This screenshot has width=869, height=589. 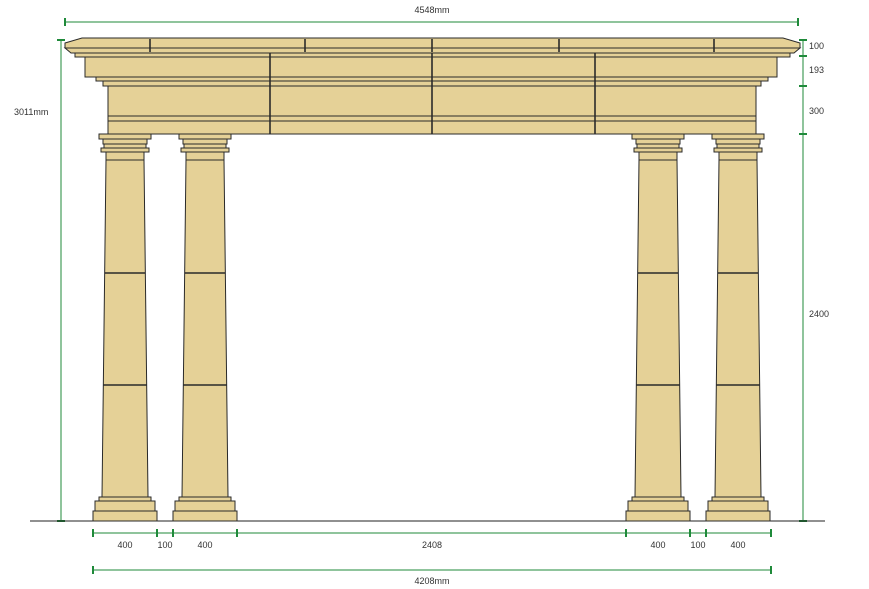 What do you see at coordinates (431, 10) in the screenshot?
I see `overall-width-label: 4548mm` at bounding box center [431, 10].